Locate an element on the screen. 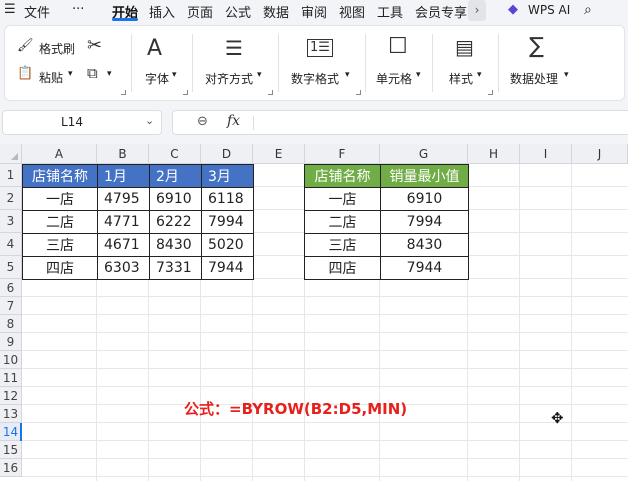 Image resolution: width=628 pixels, height=481 pixels. row-header: 6 is located at coordinates (11, 288).